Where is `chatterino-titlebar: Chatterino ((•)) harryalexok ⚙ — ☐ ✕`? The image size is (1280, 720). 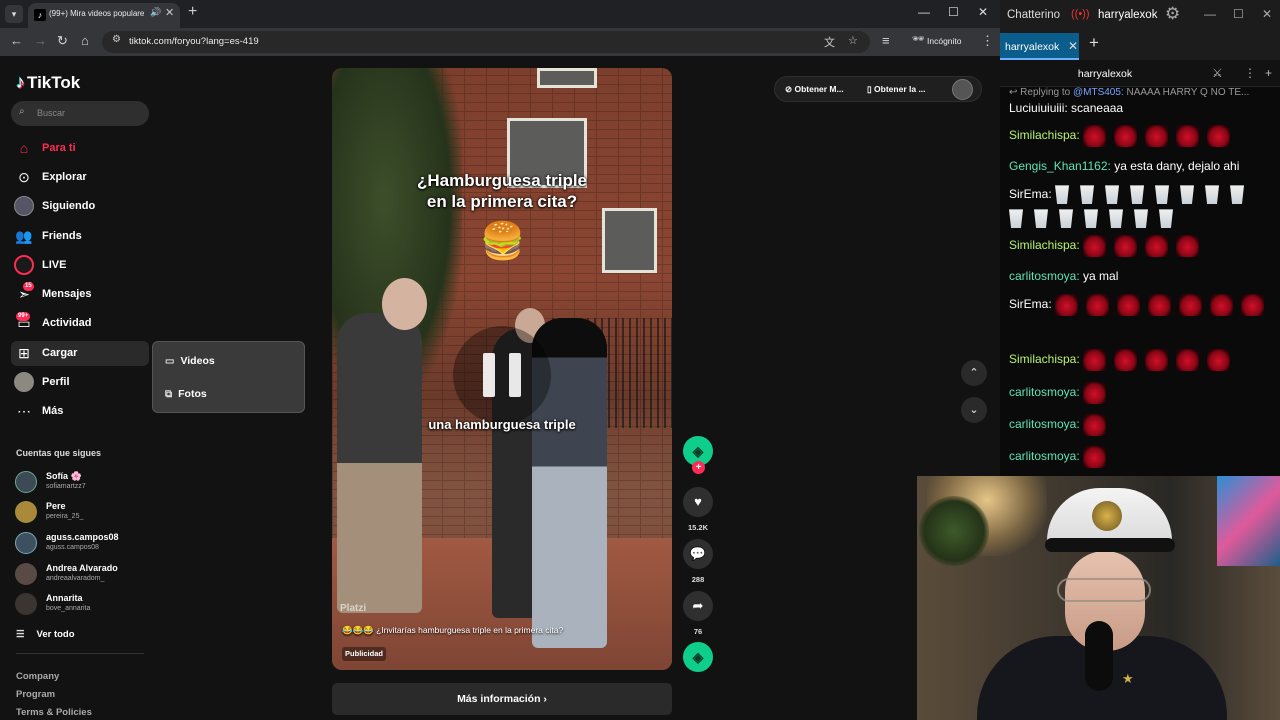 chatterino-titlebar: Chatterino ((•)) harryalexok ⚙ — ☐ ✕ is located at coordinates (1140, 15).